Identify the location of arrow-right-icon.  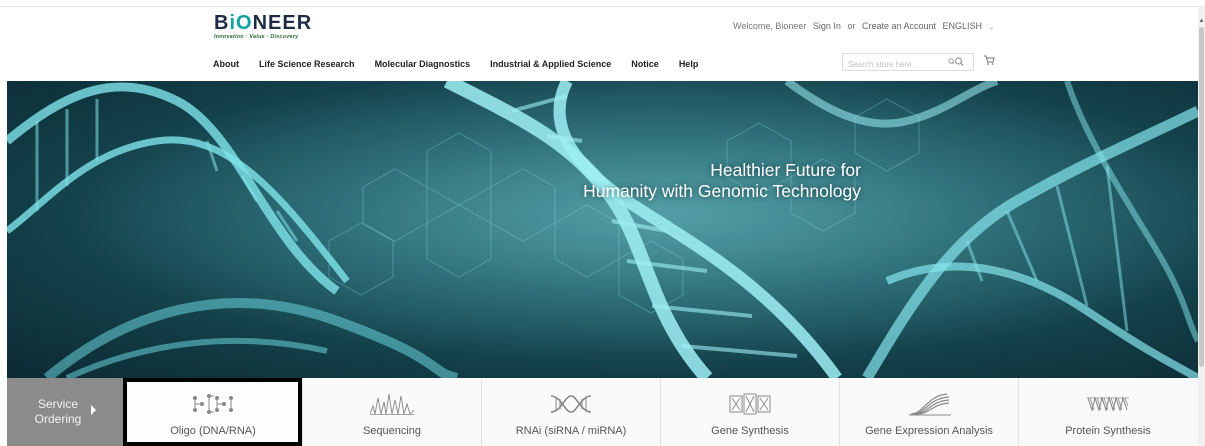
(93, 410).